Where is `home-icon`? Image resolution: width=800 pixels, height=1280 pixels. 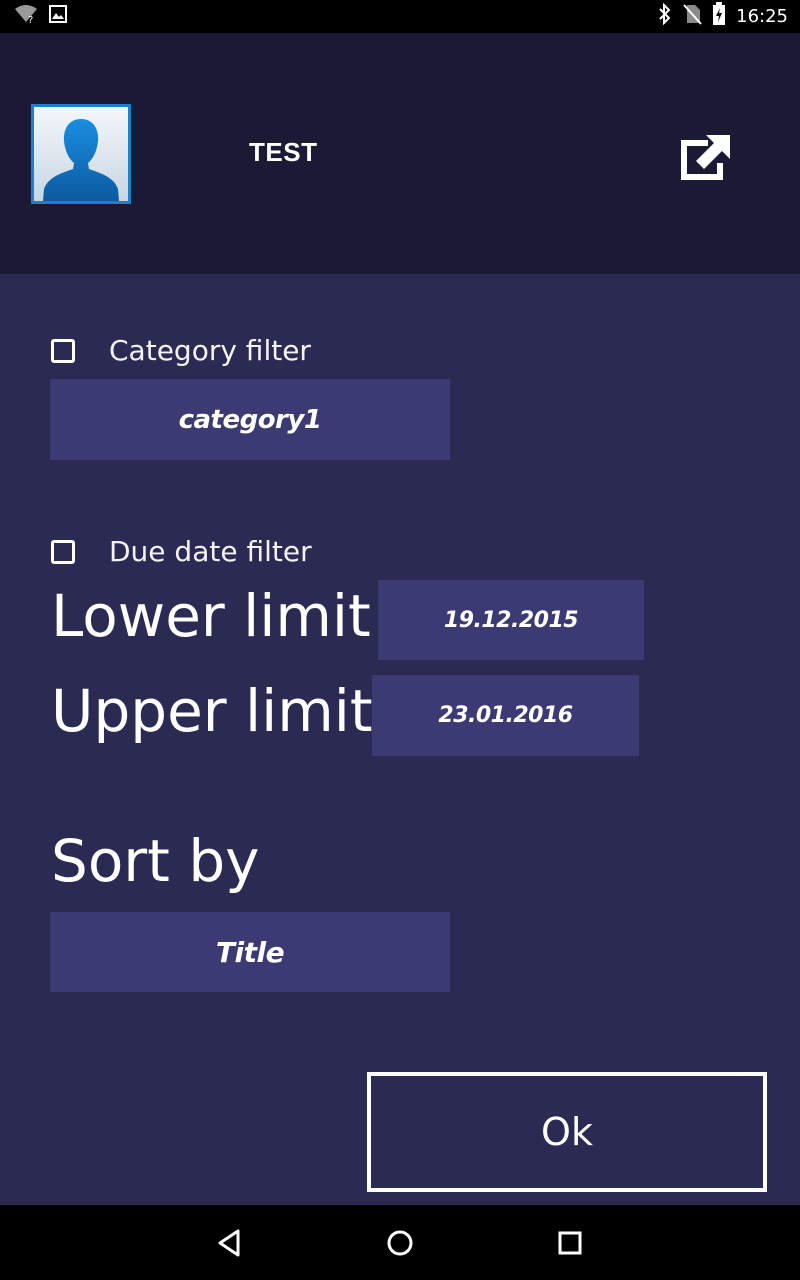
home-icon is located at coordinates (400, 1243).